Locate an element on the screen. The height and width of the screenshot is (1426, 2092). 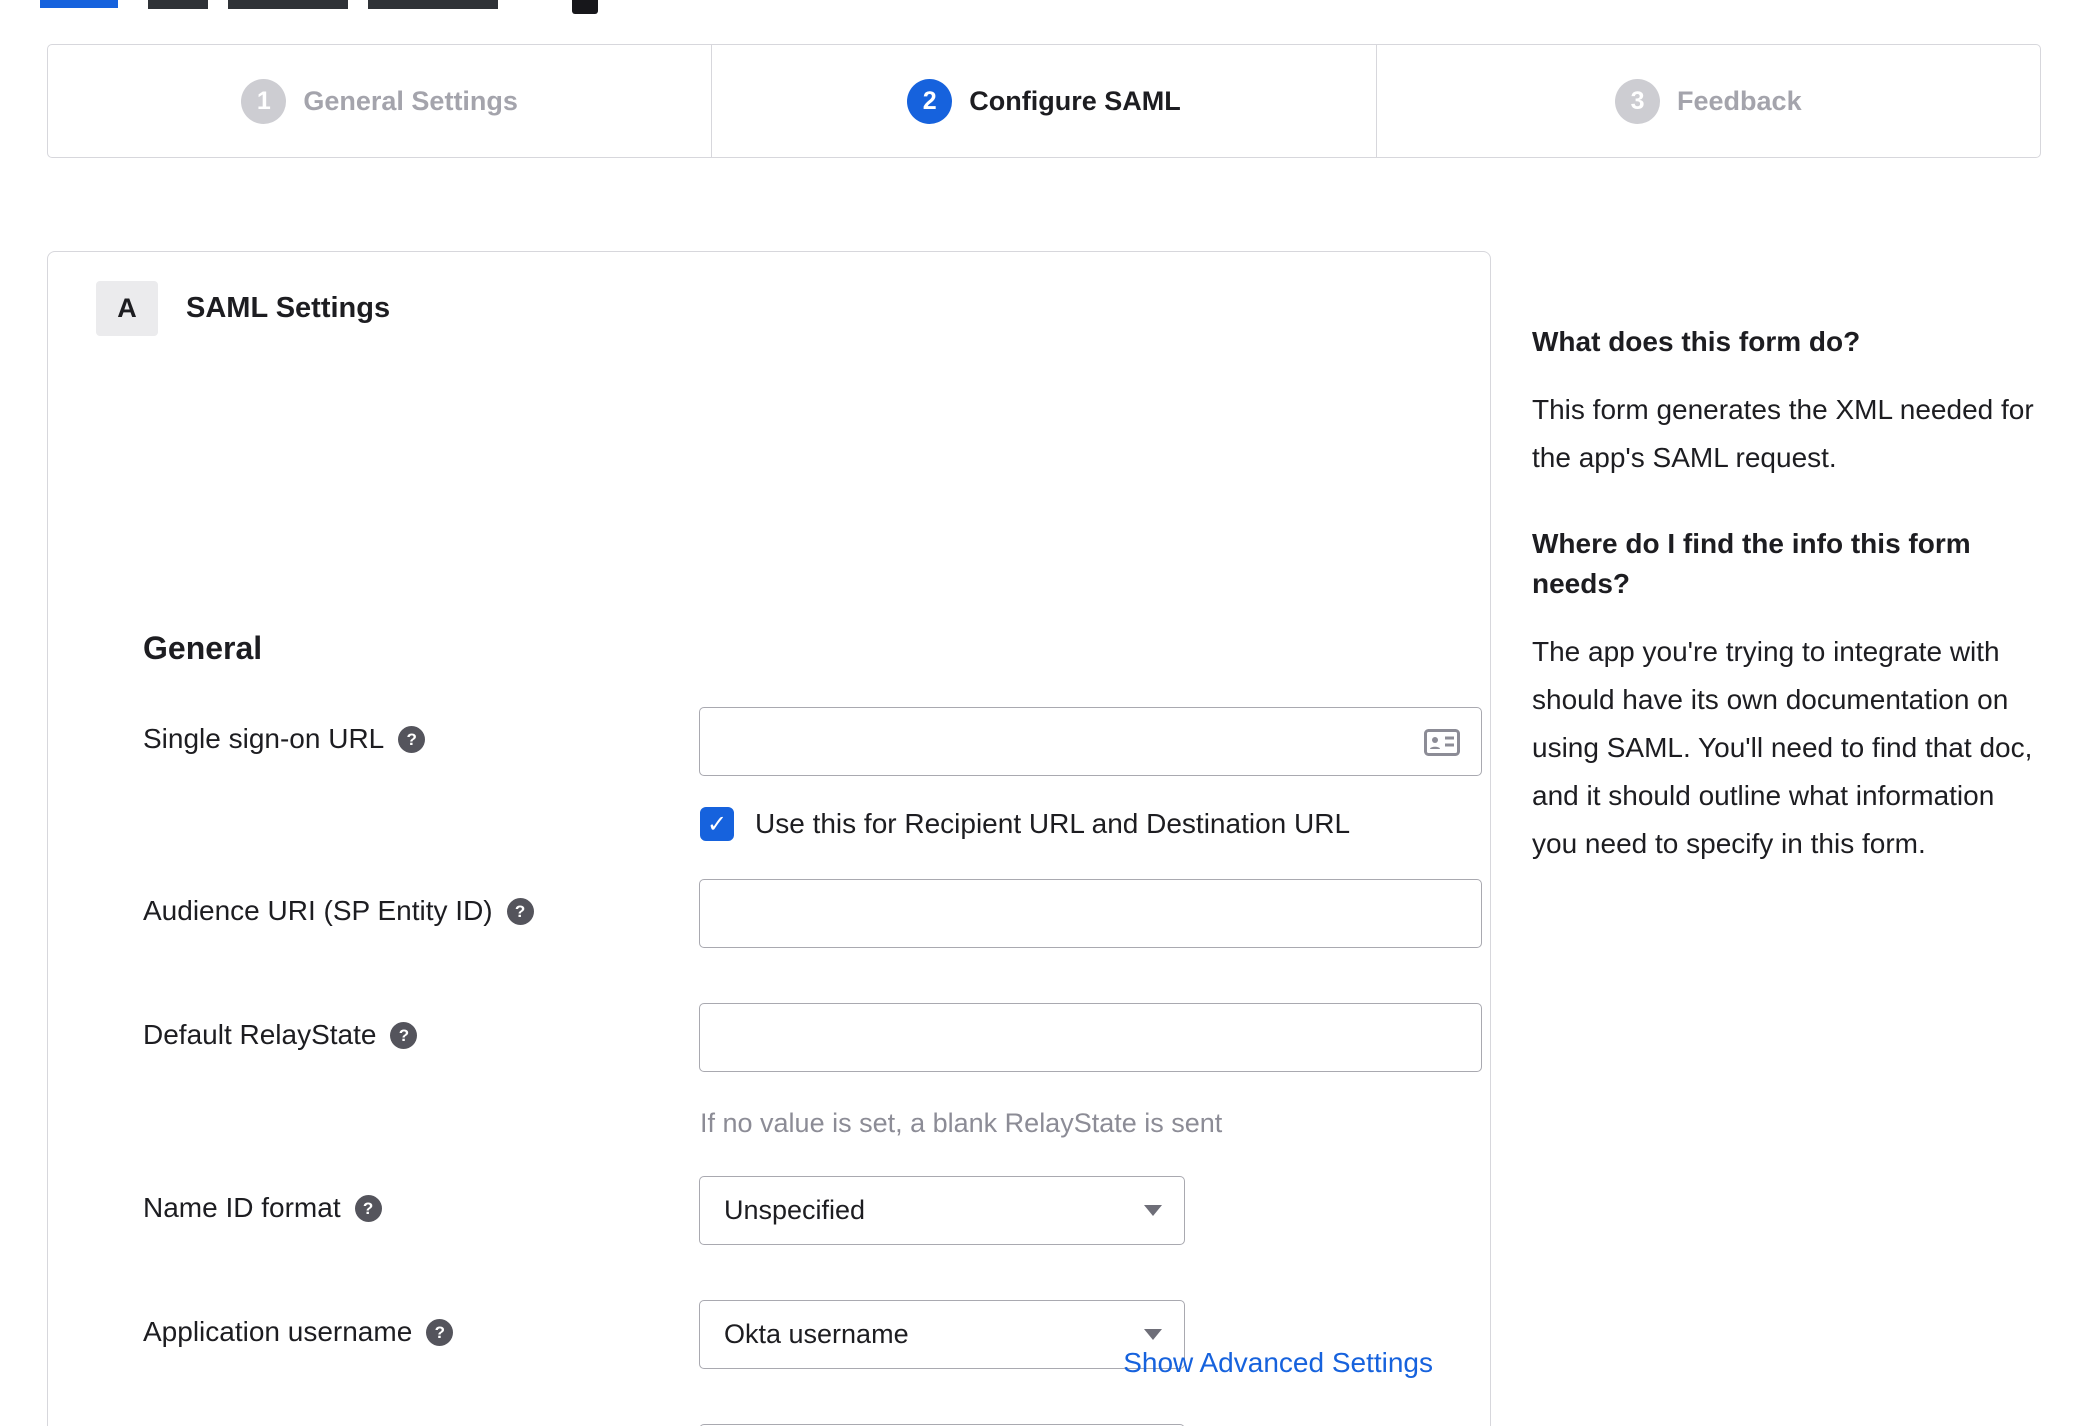
header-fragment-blue is located at coordinates (79, 4).